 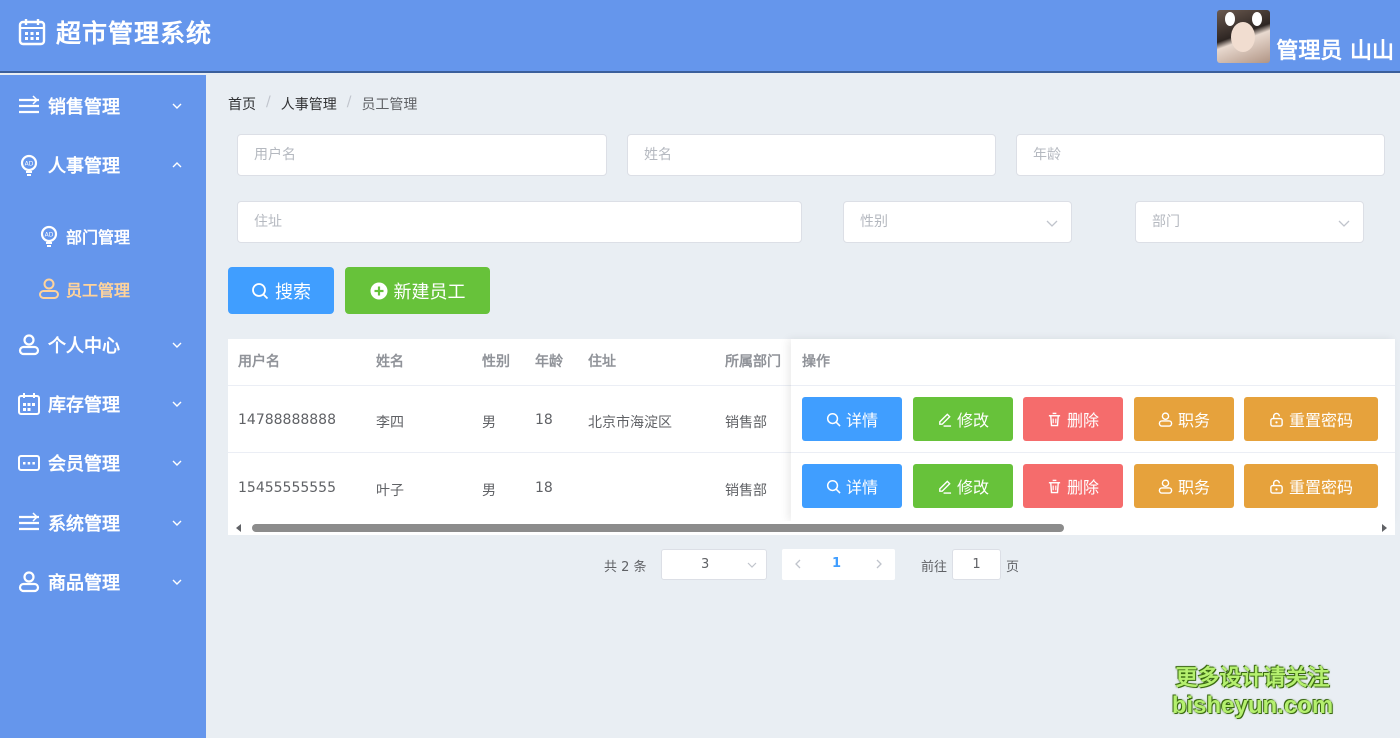 I want to click on breadcrumb-hr: 人事管理, so click(x=309, y=104).